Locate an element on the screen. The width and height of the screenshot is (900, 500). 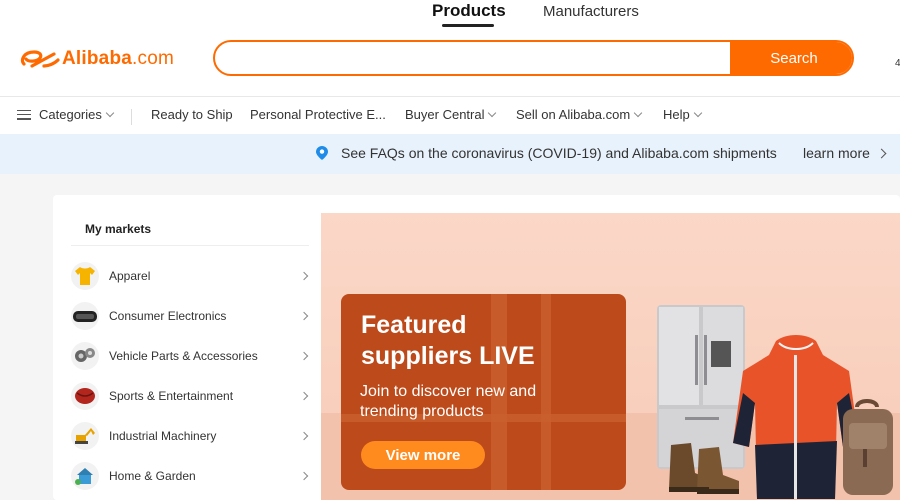
backpack-image is located at coordinates (868, 447).